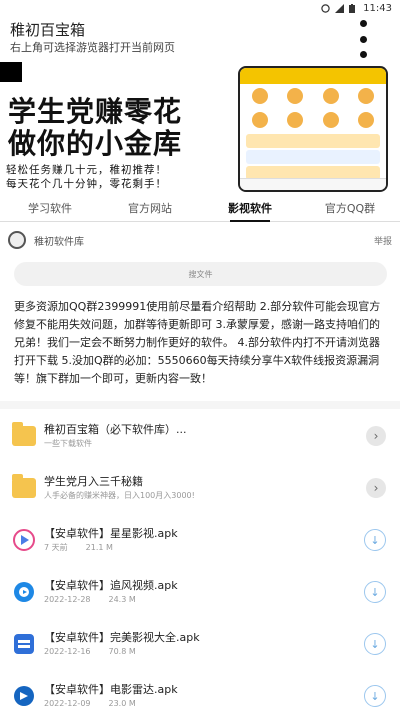 This screenshot has height=711, width=400. Describe the element at coordinates (350, 207) in the screenshot. I see `tab-official-qq-group: 官方QQ群` at that location.